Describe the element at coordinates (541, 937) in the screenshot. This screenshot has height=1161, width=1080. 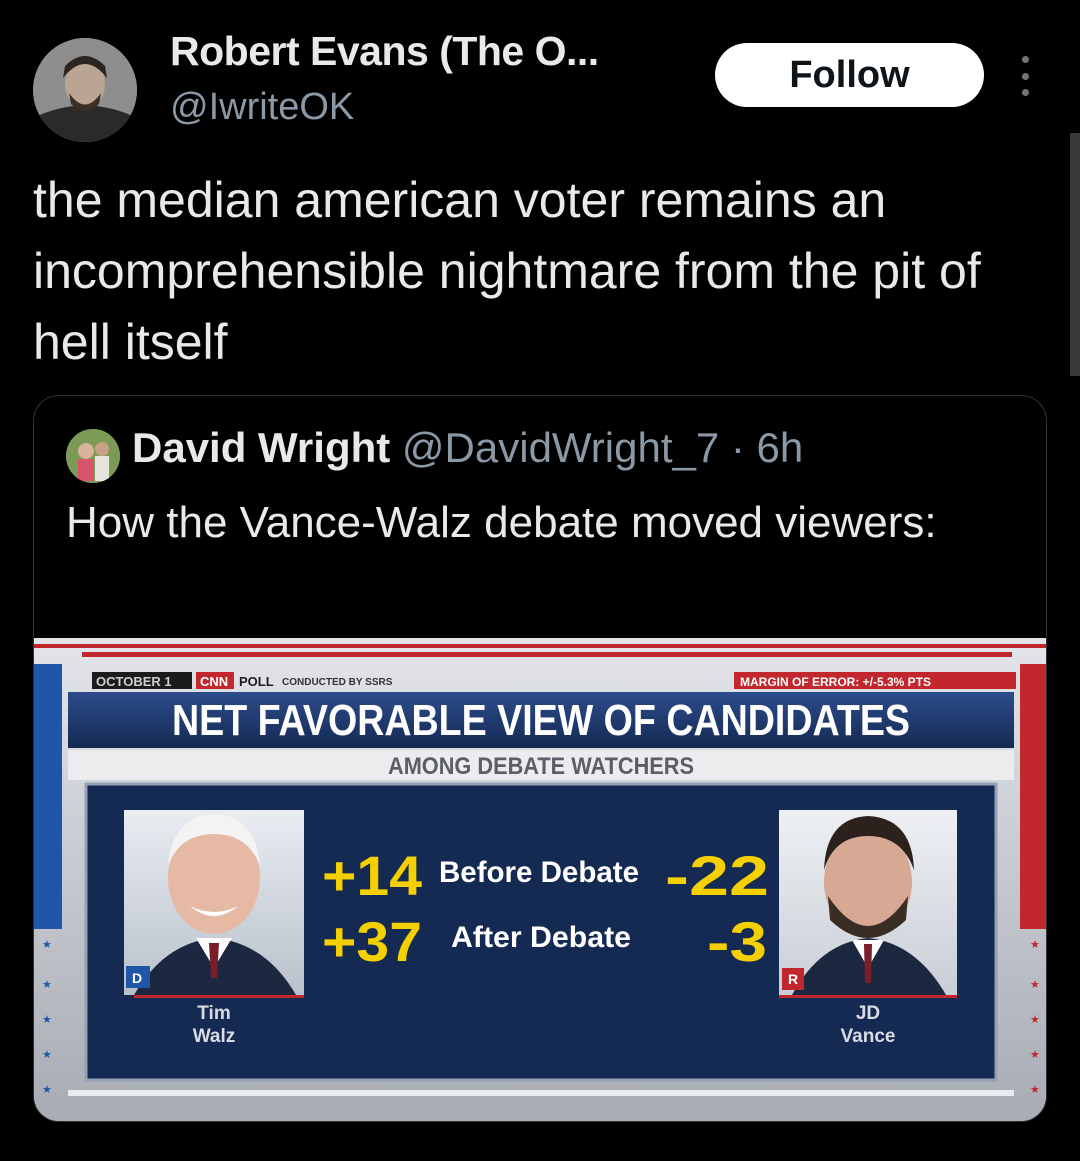
I see `after-debate-label: After Debate` at that location.